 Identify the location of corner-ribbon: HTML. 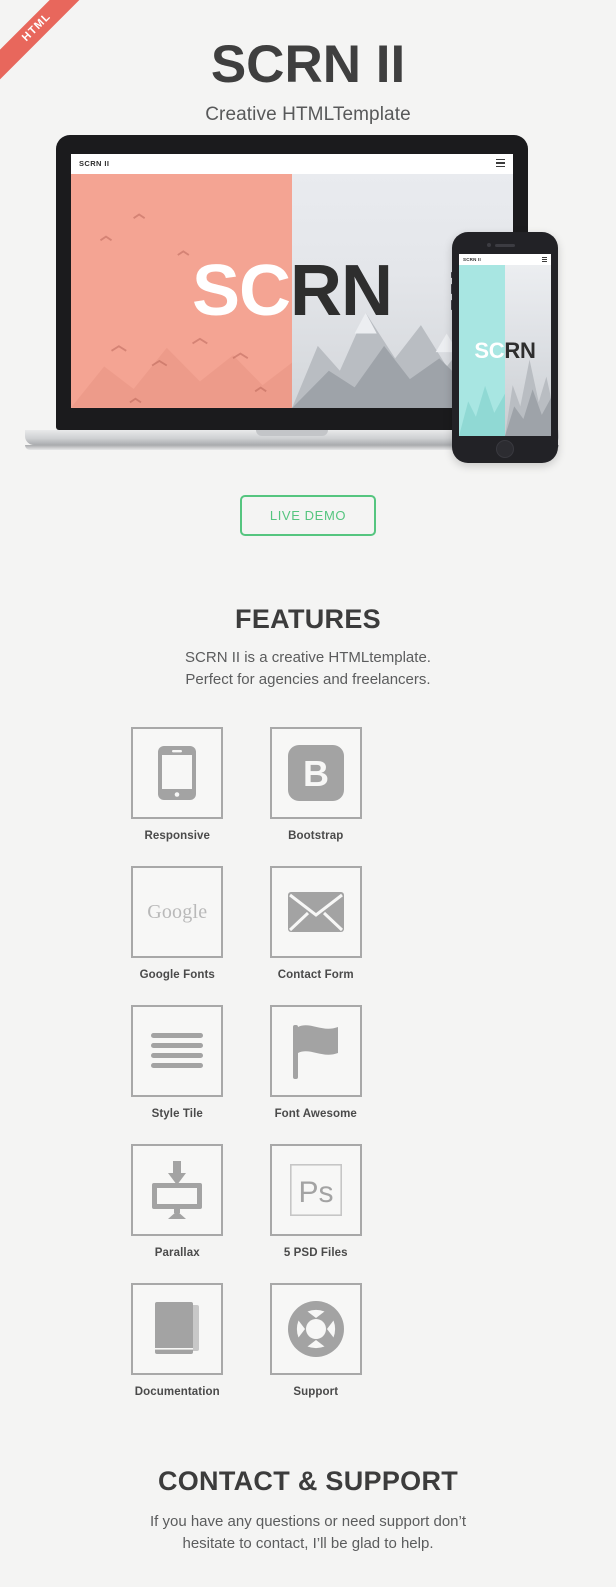
(55, 55).